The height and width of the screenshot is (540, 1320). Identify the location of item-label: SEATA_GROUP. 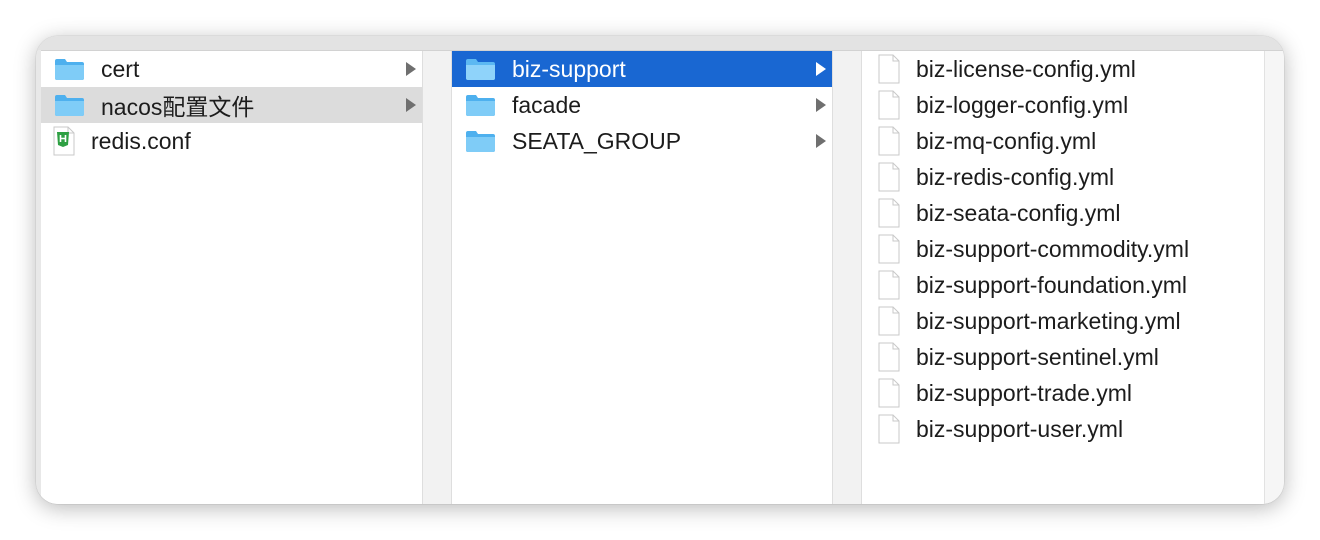
(597, 140).